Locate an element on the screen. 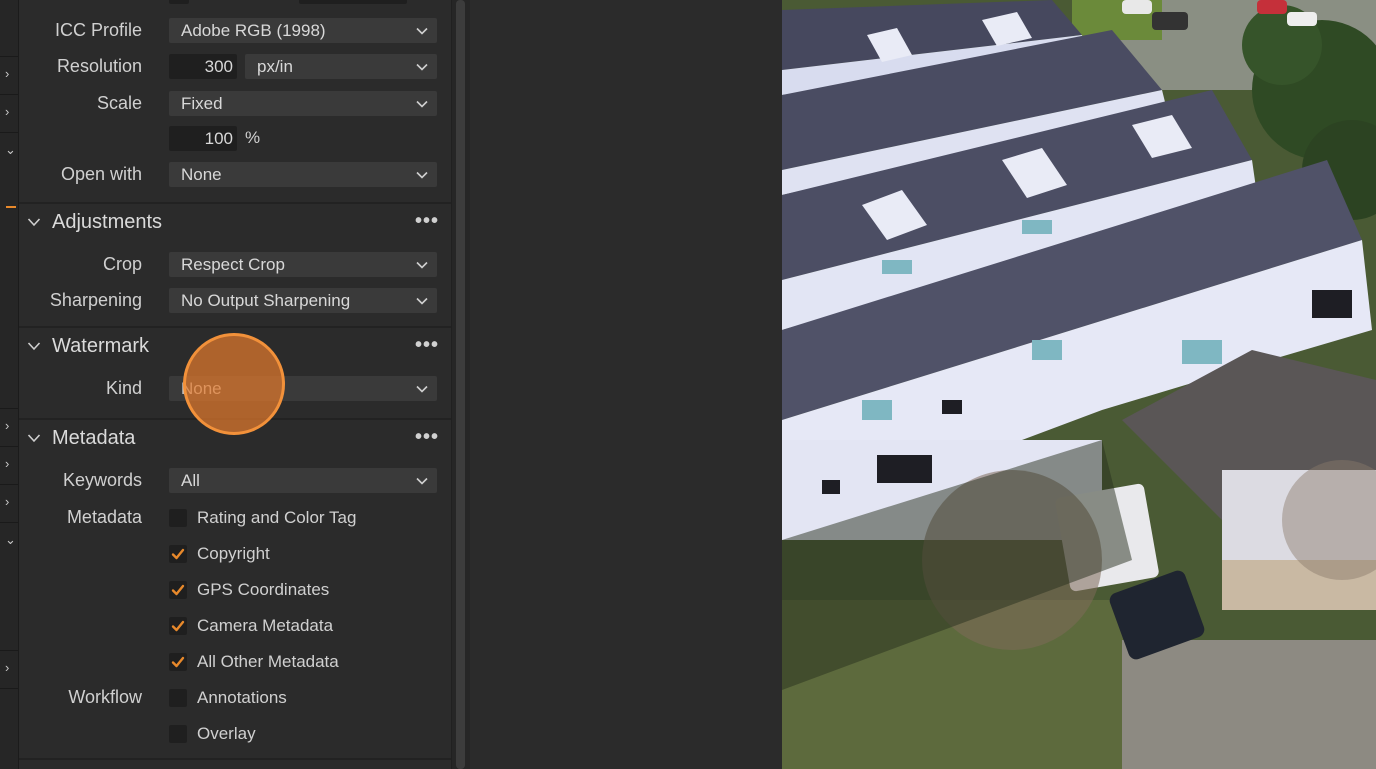 The image size is (1376, 769). keywords-row: Keywords All is located at coordinates (235, 480).